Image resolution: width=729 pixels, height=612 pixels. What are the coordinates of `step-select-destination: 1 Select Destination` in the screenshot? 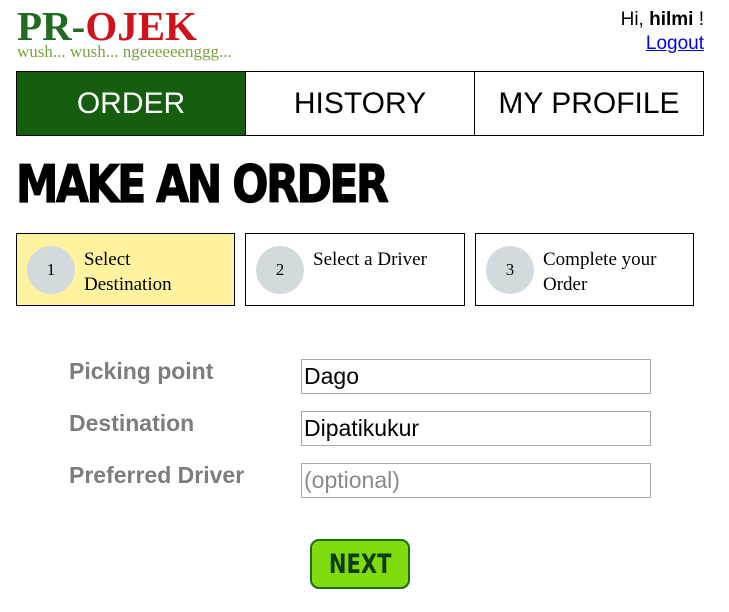 It's located at (125, 269).